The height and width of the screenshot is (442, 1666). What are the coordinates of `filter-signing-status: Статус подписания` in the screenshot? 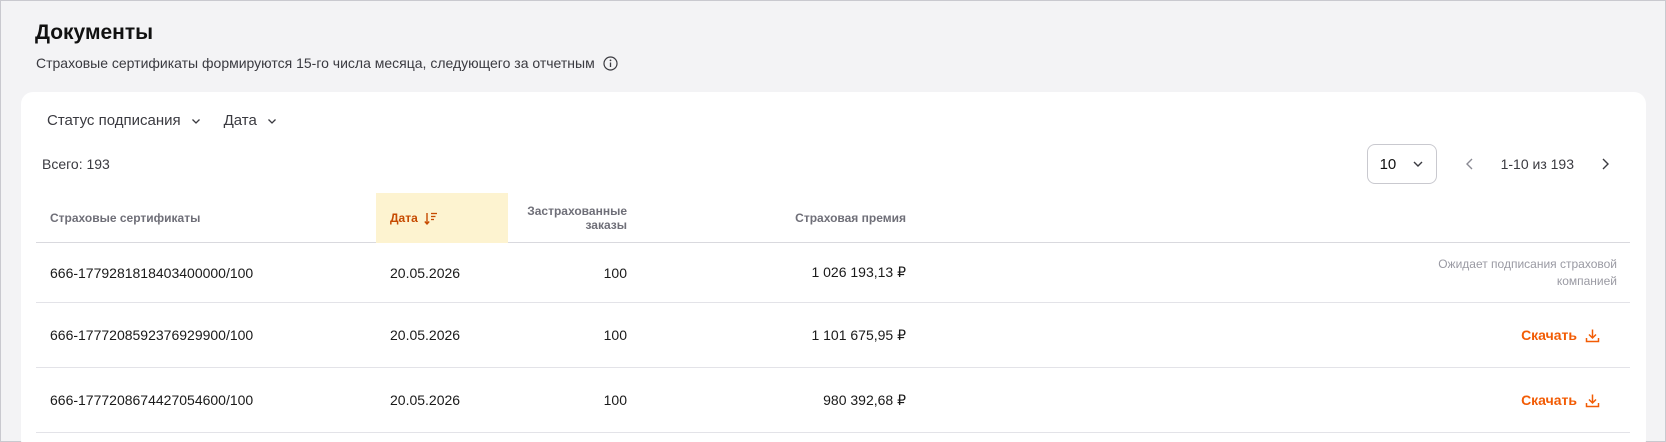 It's located at (124, 120).